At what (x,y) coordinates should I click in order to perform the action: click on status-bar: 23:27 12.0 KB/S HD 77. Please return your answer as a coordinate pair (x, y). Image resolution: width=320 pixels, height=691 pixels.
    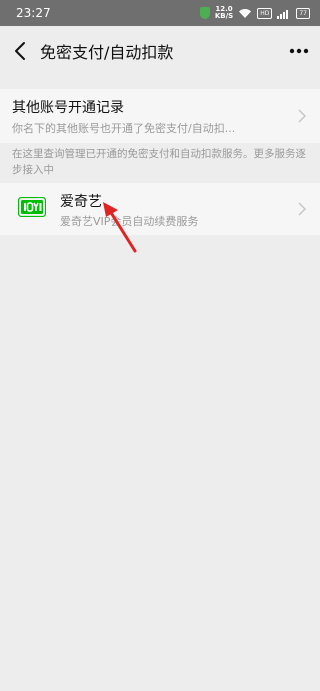
    Looking at the image, I should click on (160, 13).